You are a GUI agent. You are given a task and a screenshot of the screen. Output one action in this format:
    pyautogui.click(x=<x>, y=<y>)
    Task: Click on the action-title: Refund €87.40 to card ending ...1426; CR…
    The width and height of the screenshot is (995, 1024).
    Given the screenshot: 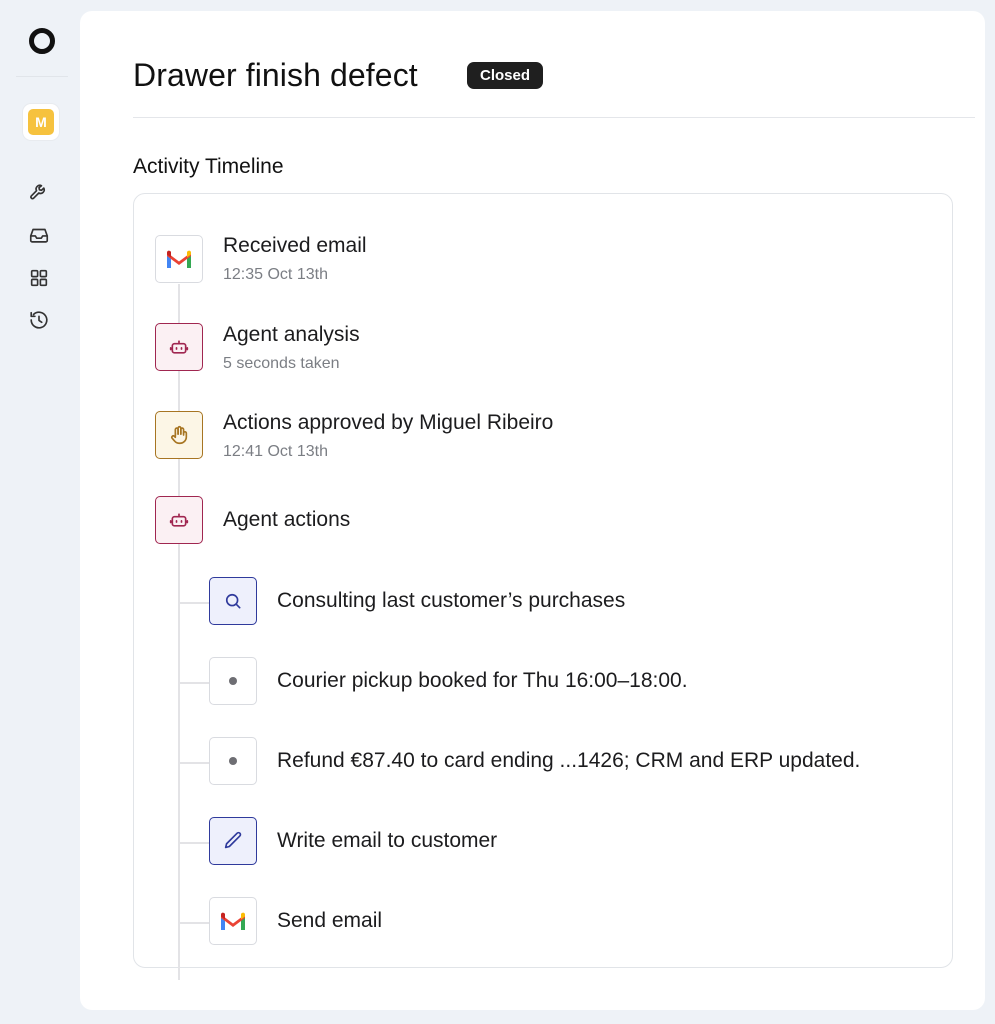 What is the action you would take?
    pyautogui.click(x=569, y=760)
    